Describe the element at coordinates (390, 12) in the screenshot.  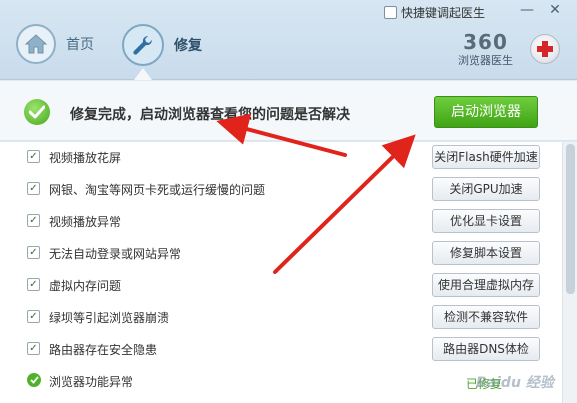
I see `shortcut-checkbox` at that location.